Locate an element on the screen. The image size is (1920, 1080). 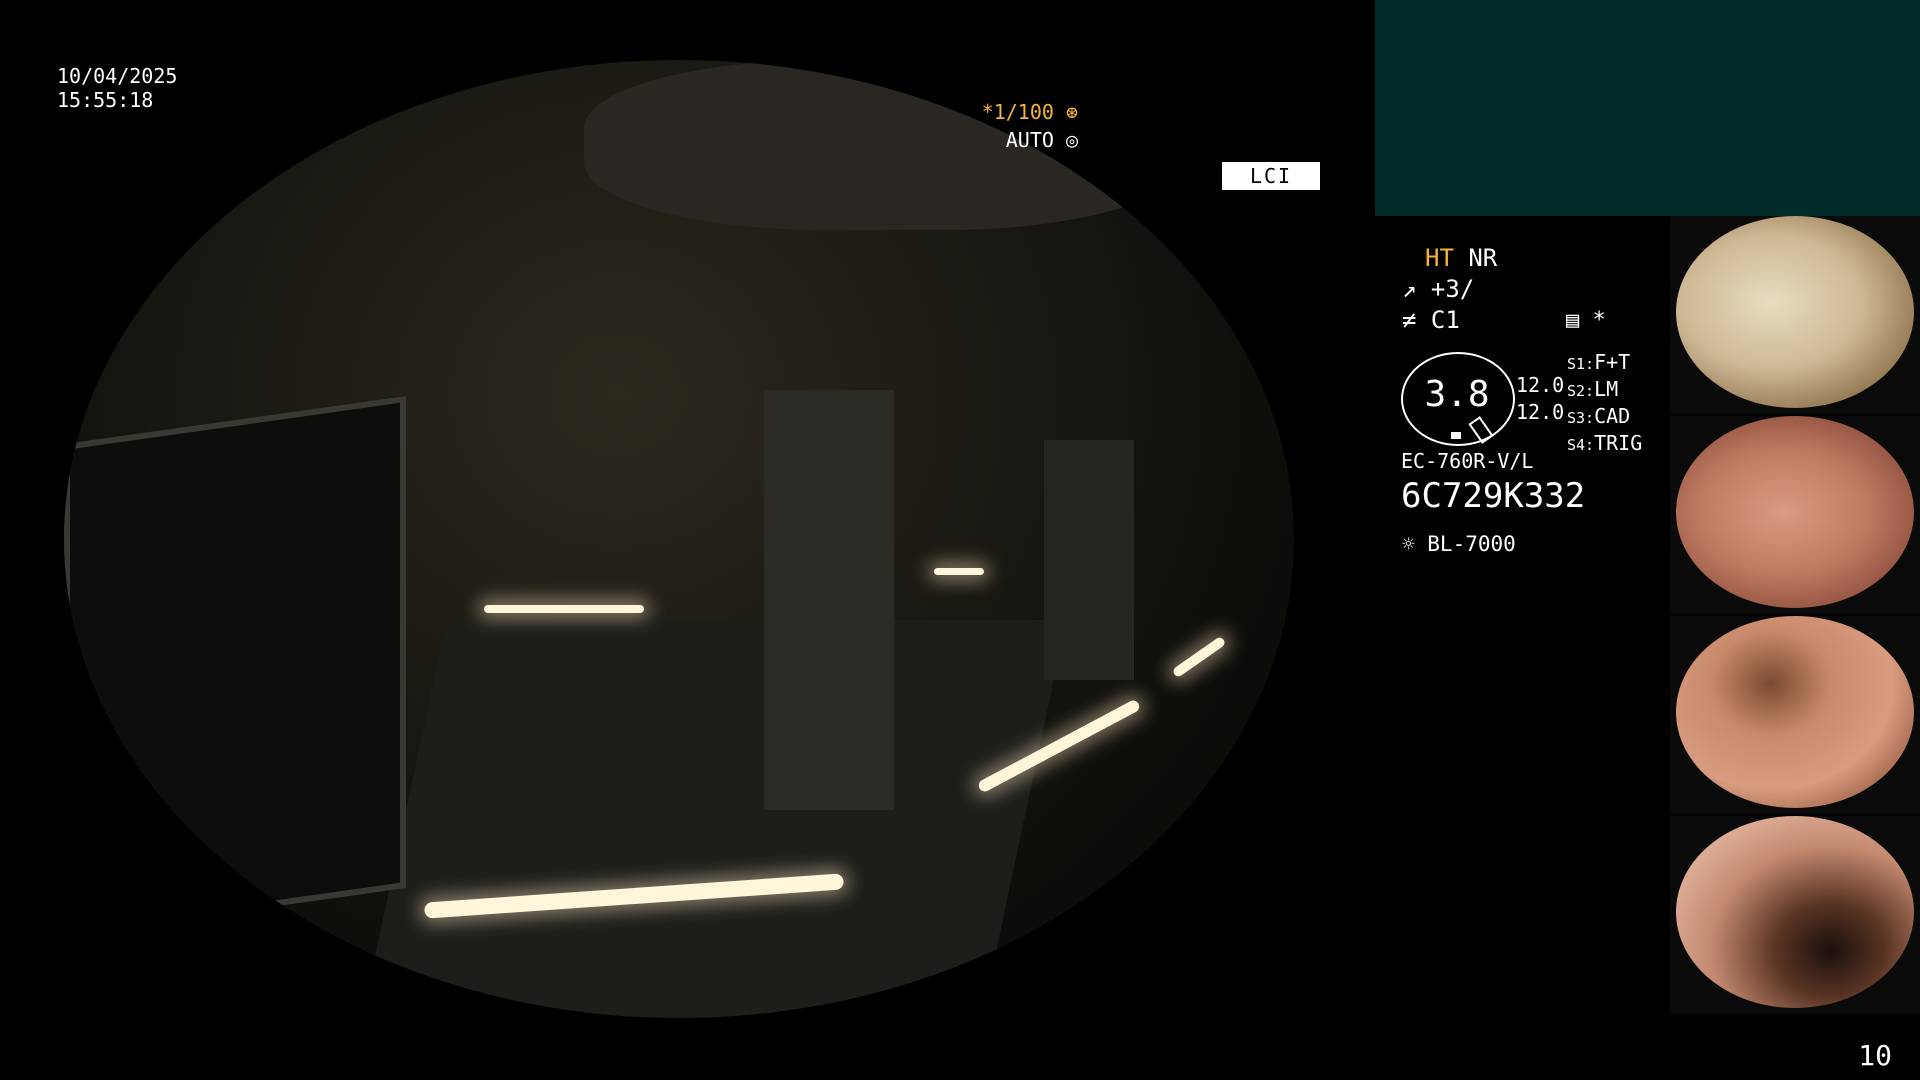
scope-model: EC-760R-V/L is located at coordinates (1467, 461).